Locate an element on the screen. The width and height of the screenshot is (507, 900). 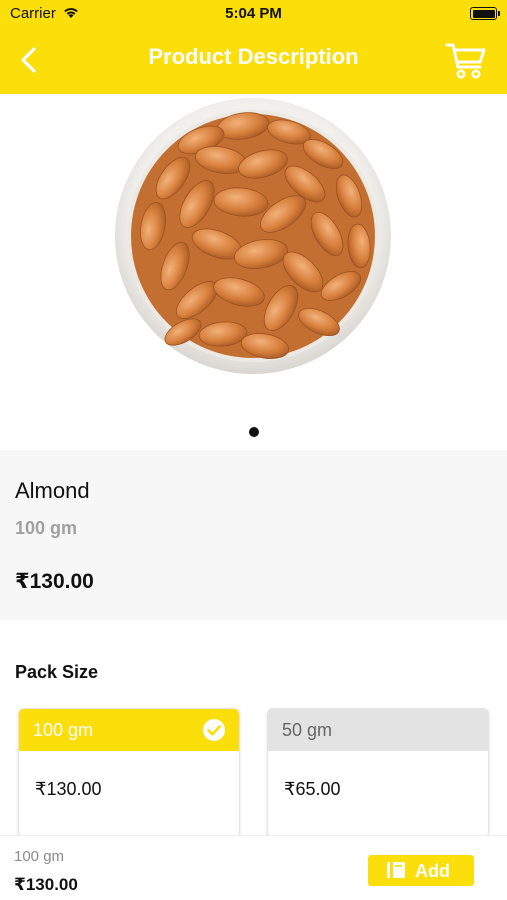
header-bar: Carrier 5:04 PM Product Description is located at coordinates (253, 47).